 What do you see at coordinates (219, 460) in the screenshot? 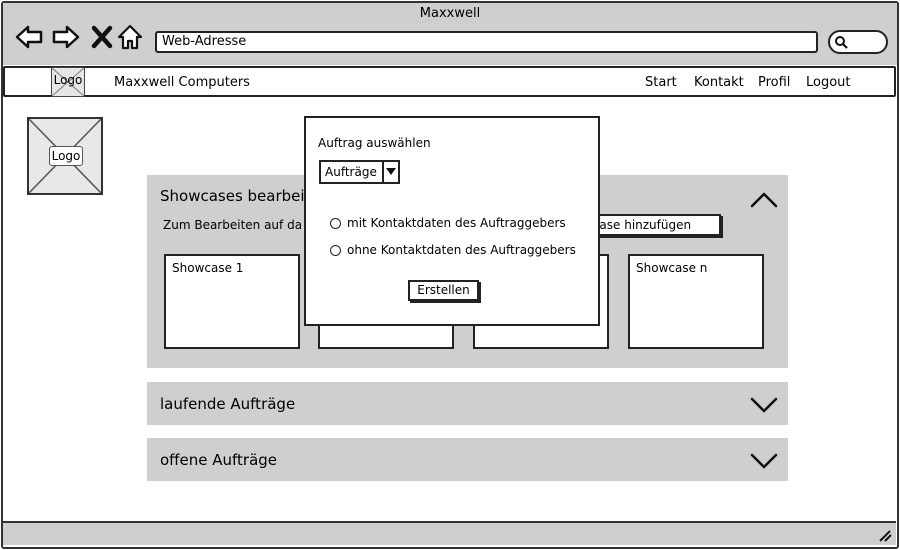
I see `open-orders-title: offene Aufträge` at bounding box center [219, 460].